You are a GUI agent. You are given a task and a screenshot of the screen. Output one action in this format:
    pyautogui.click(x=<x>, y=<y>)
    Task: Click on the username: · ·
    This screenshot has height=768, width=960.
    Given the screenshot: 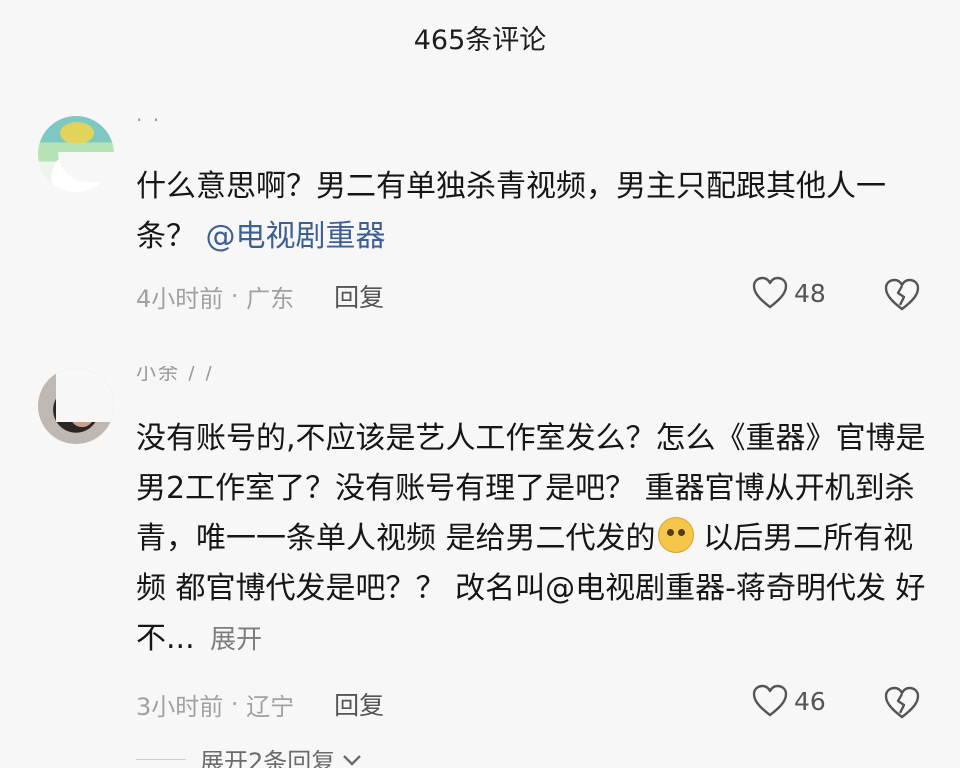 What is the action you would take?
    pyautogui.click(x=148, y=122)
    